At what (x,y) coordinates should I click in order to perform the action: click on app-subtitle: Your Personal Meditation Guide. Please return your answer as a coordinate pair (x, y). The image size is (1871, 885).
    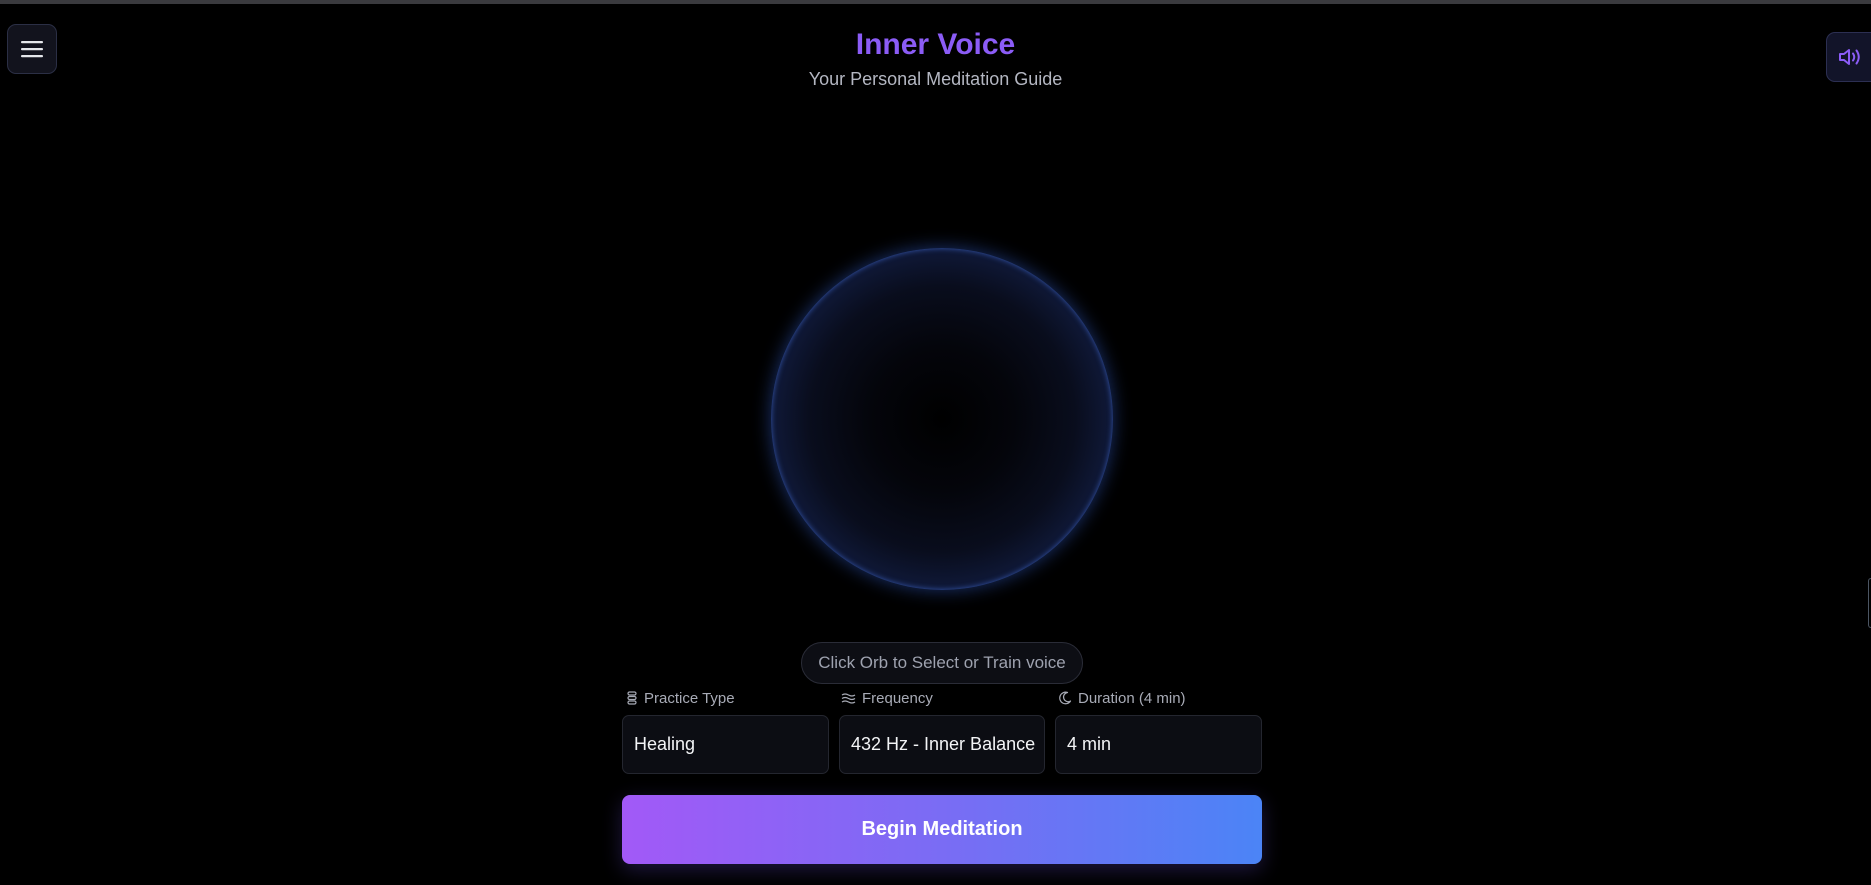
    Looking at the image, I should click on (935, 79).